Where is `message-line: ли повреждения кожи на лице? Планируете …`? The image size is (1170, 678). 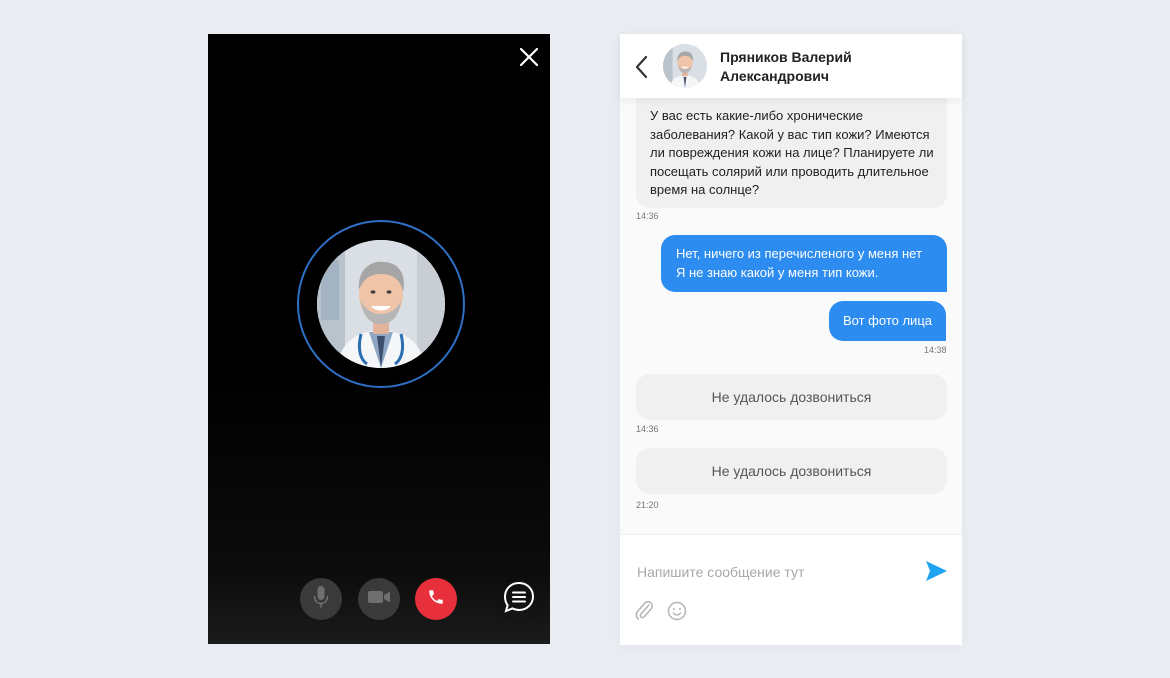 message-line: ли повреждения кожи на лице? Планируете … is located at coordinates (792, 152).